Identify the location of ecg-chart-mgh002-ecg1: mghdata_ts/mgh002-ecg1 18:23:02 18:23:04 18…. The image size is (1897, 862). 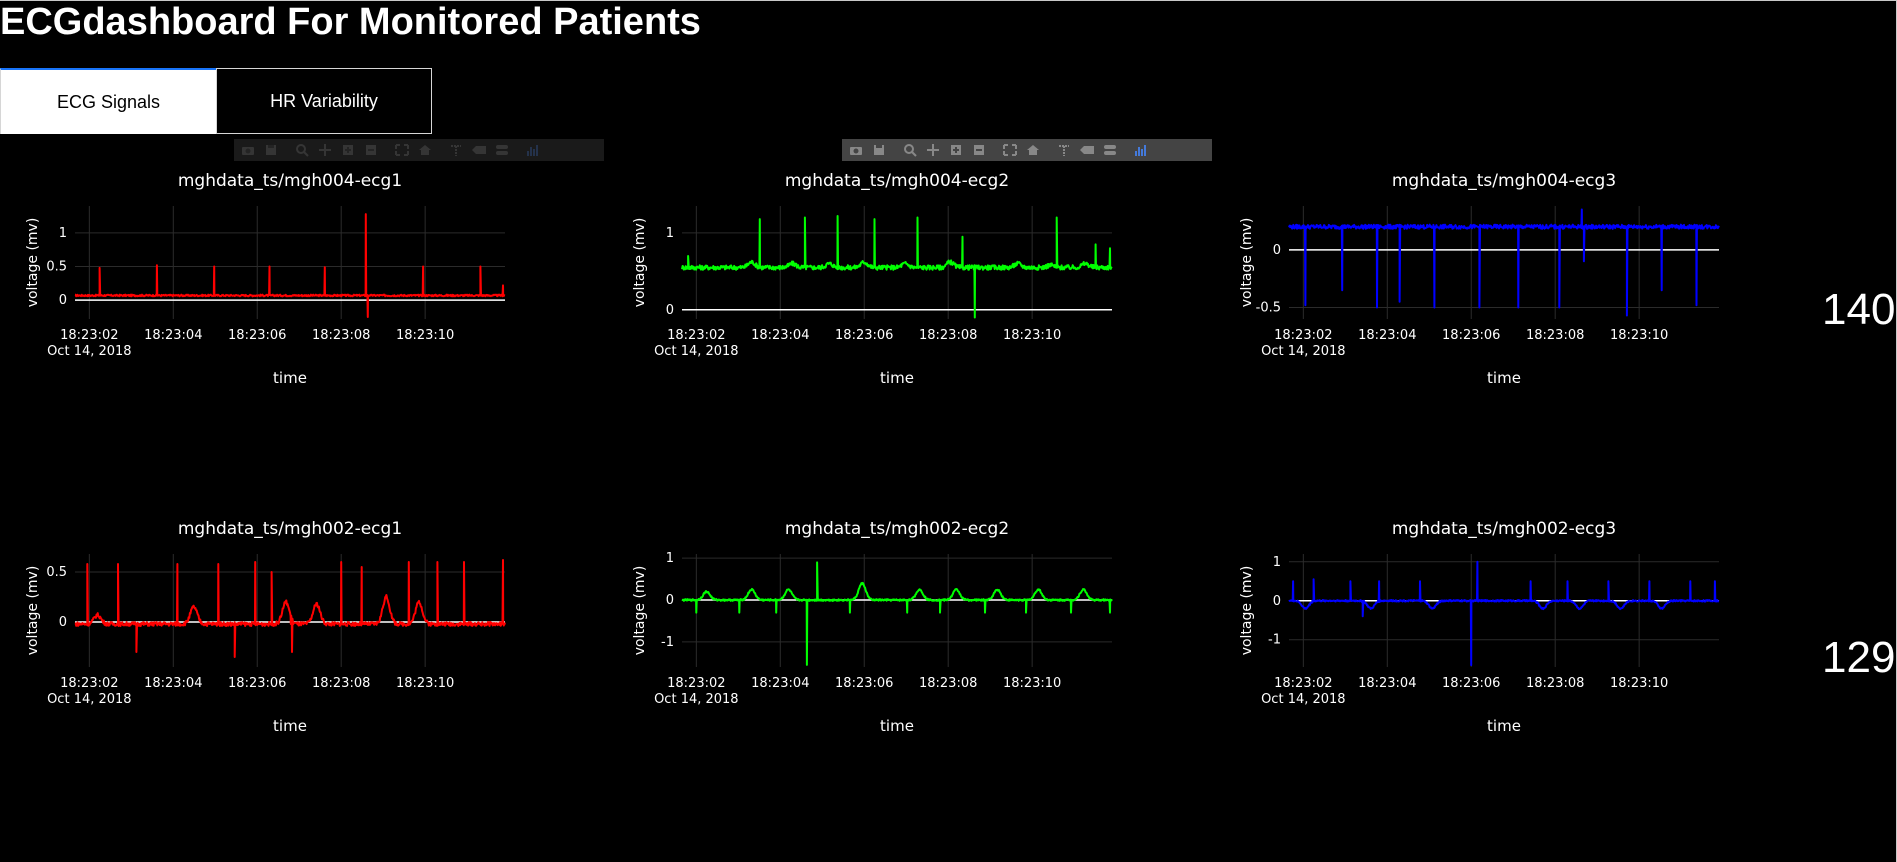
(285, 664).